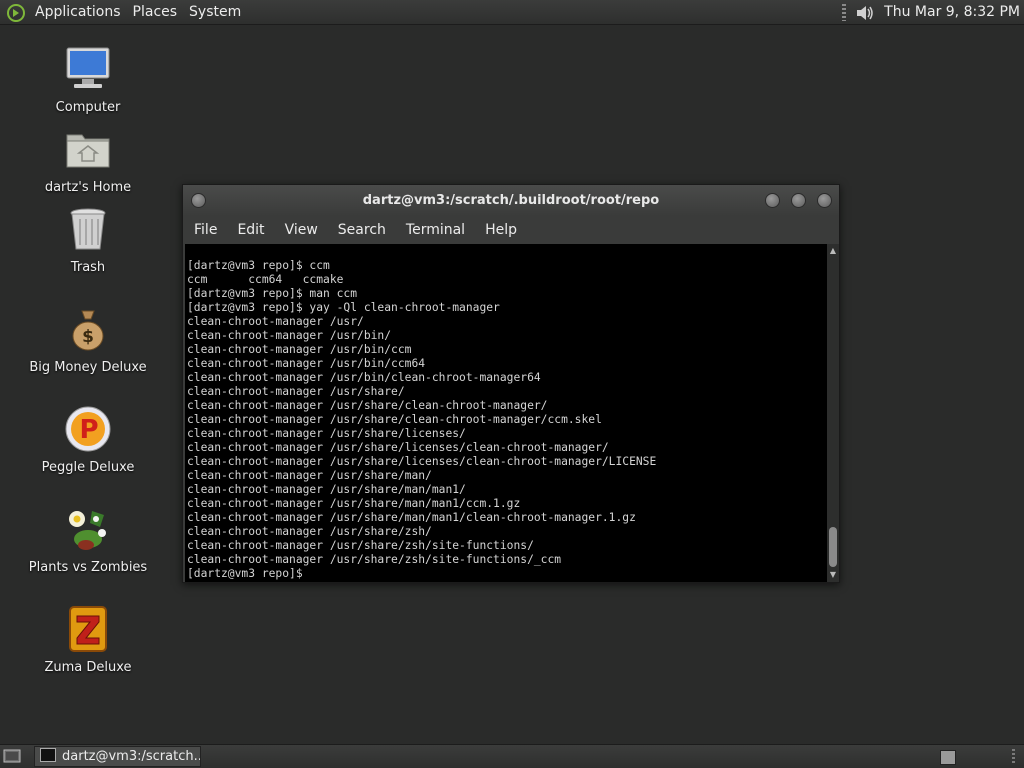  I want to click on applications-menu: Applications, so click(78, 12).